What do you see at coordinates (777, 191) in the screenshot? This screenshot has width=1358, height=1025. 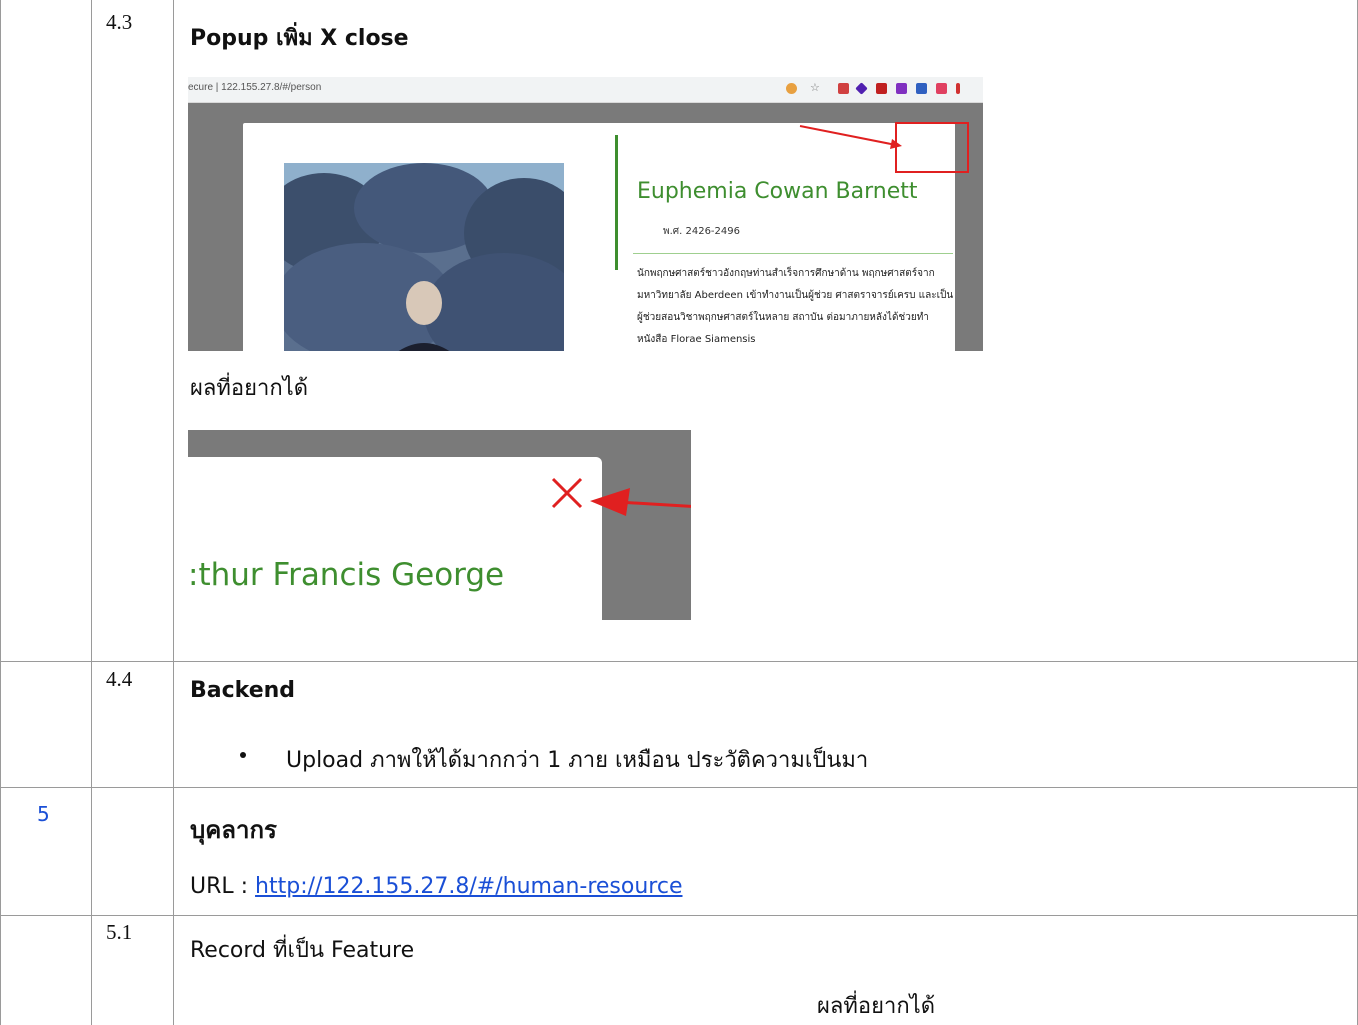 I see `person-name: Euphemia Cowan Barnett` at bounding box center [777, 191].